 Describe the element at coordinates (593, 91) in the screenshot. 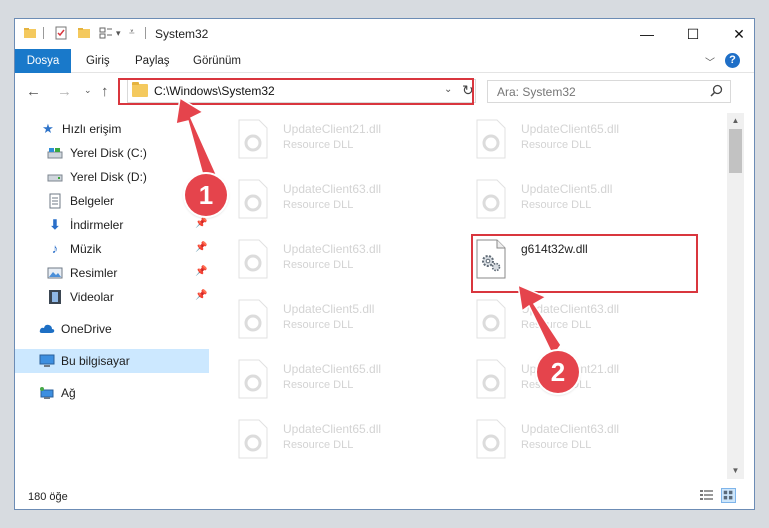

I see `search-input` at that location.